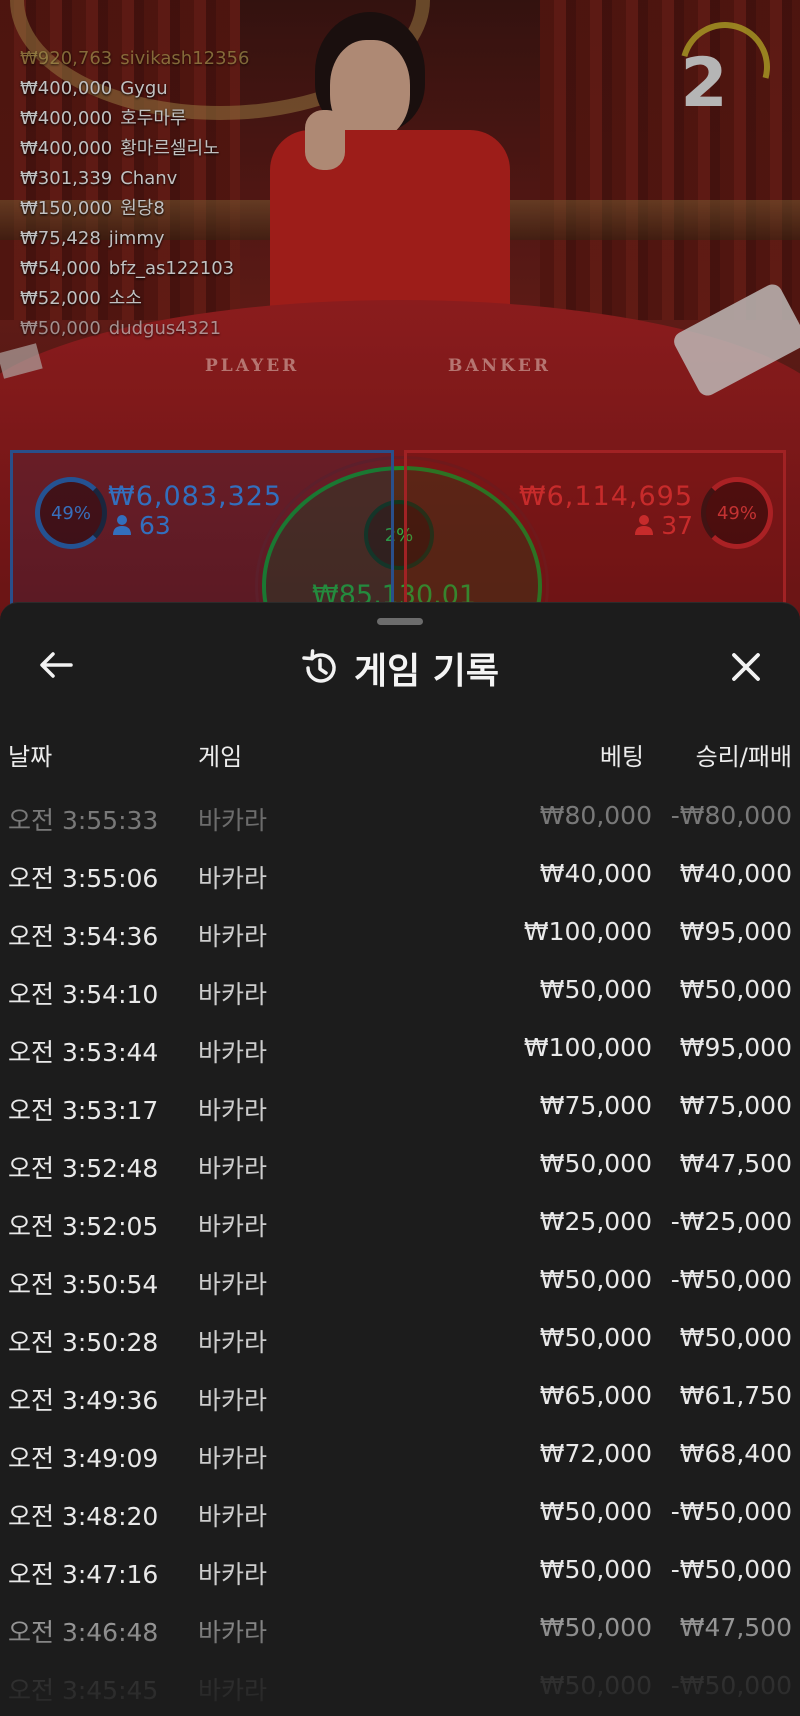 This screenshot has height=1716, width=800. What do you see at coordinates (83, 1168) in the screenshot?
I see `history-date: 오전 3:52:48` at bounding box center [83, 1168].